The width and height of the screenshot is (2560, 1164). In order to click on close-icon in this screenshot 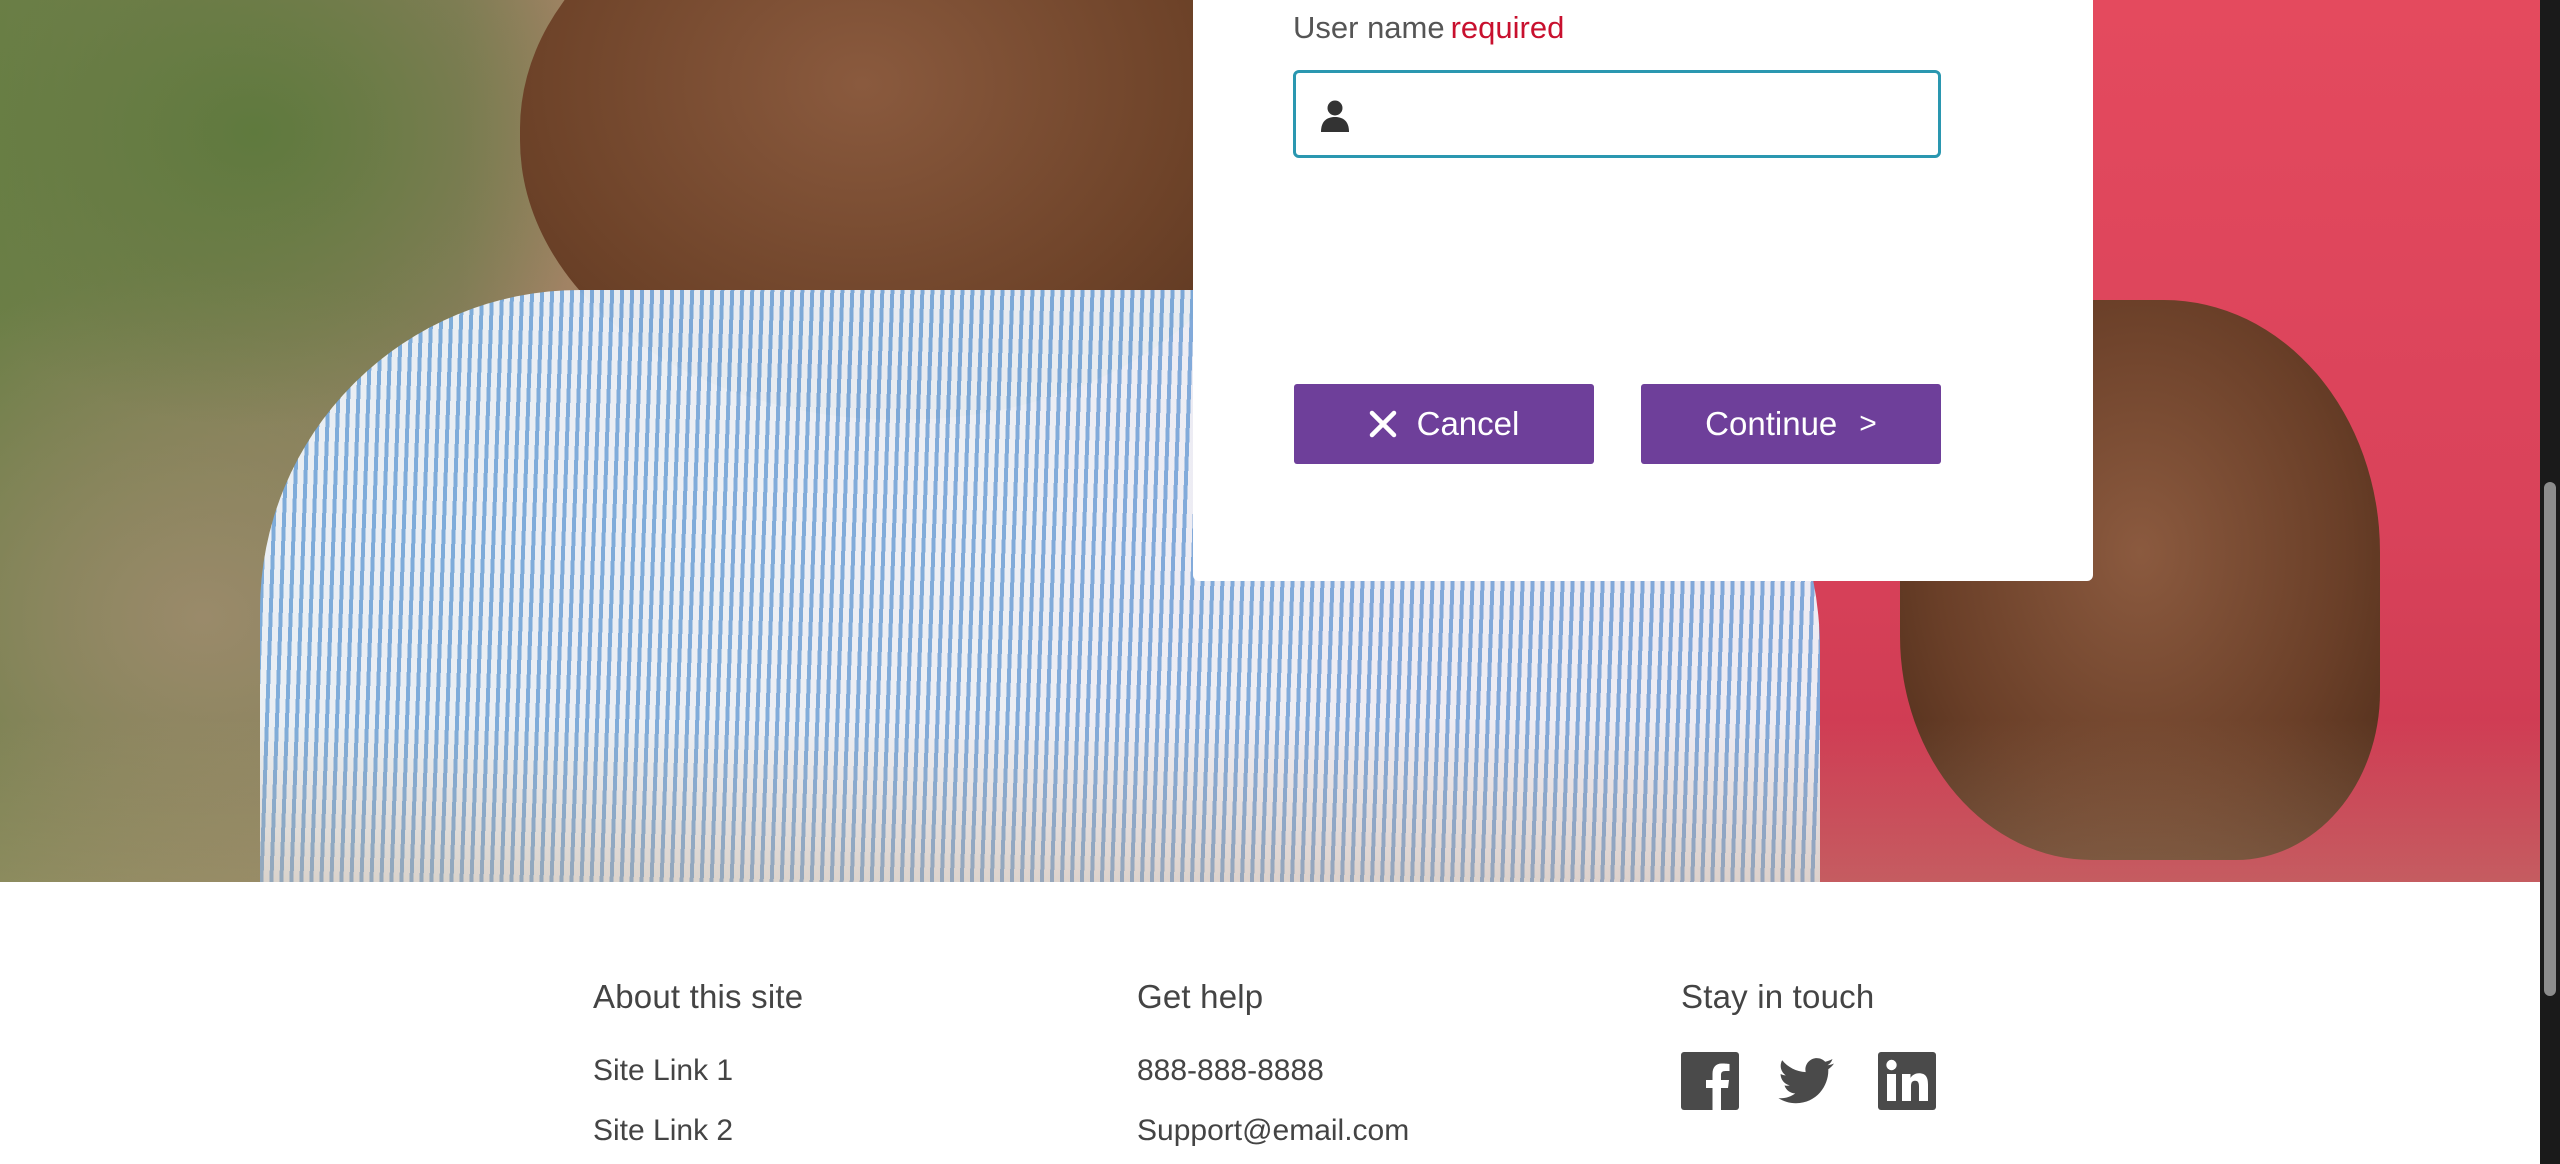, I will do `click(1382, 424)`.